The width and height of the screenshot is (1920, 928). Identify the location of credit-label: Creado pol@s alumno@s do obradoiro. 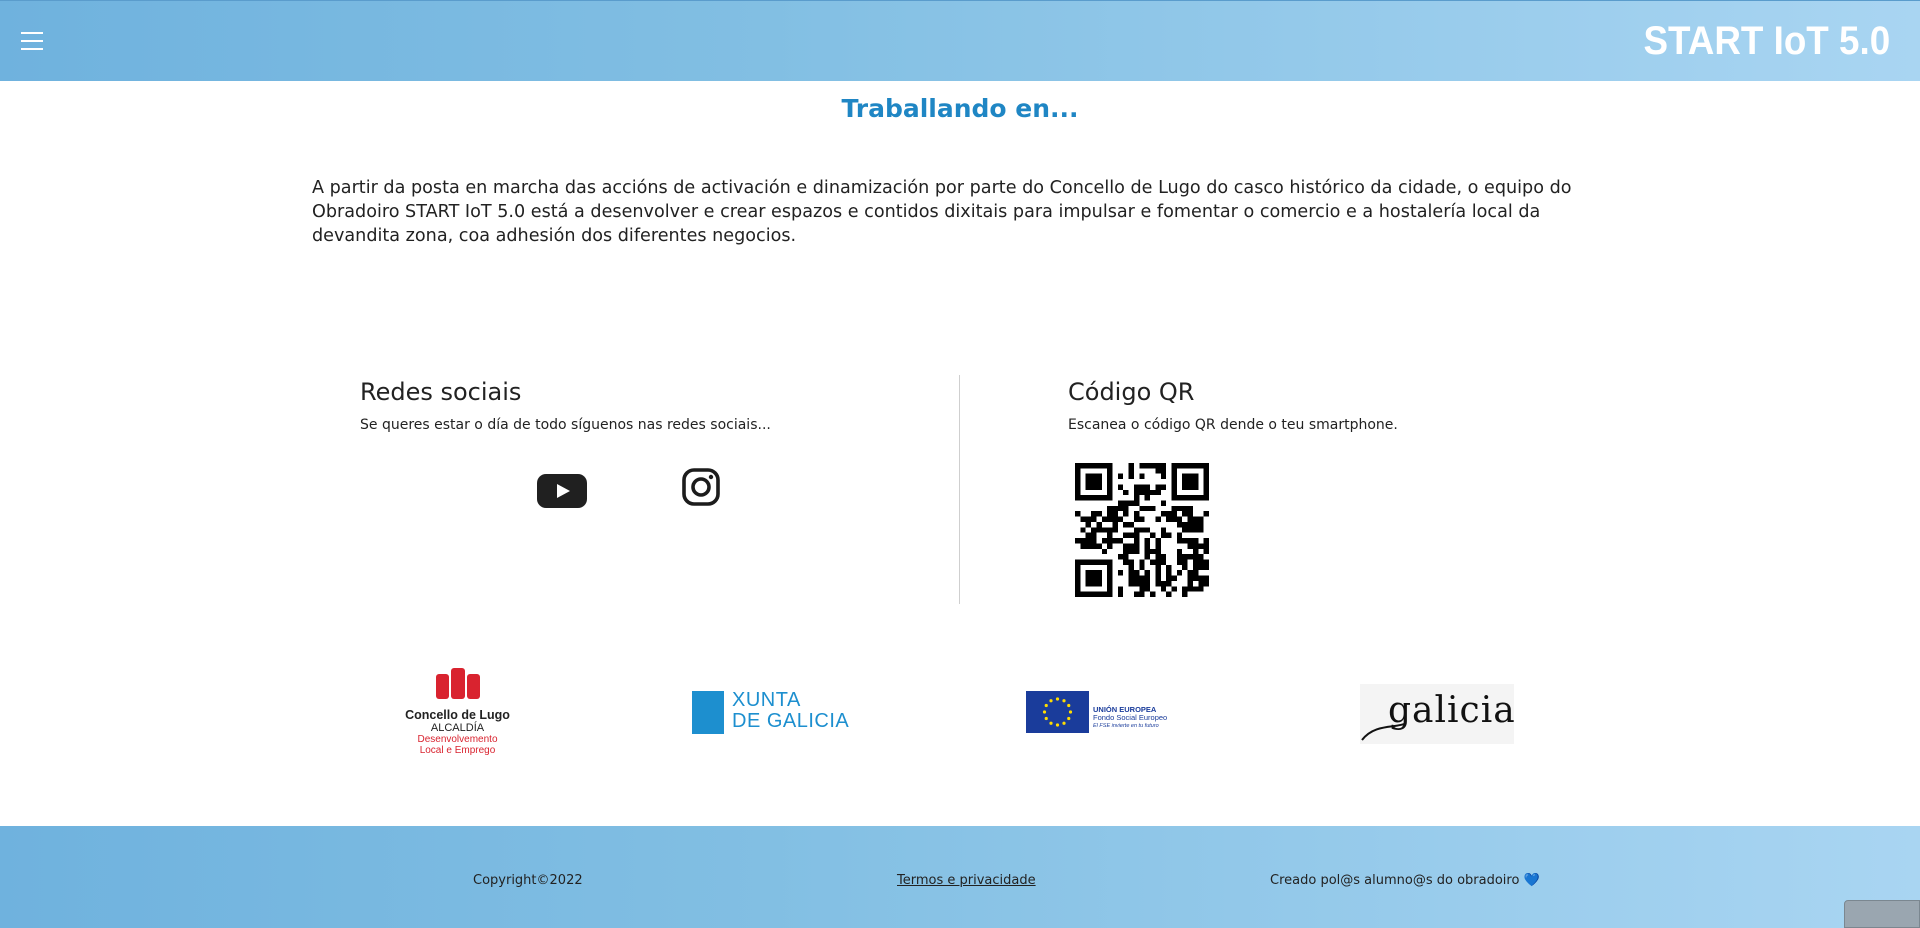
(1395, 880).